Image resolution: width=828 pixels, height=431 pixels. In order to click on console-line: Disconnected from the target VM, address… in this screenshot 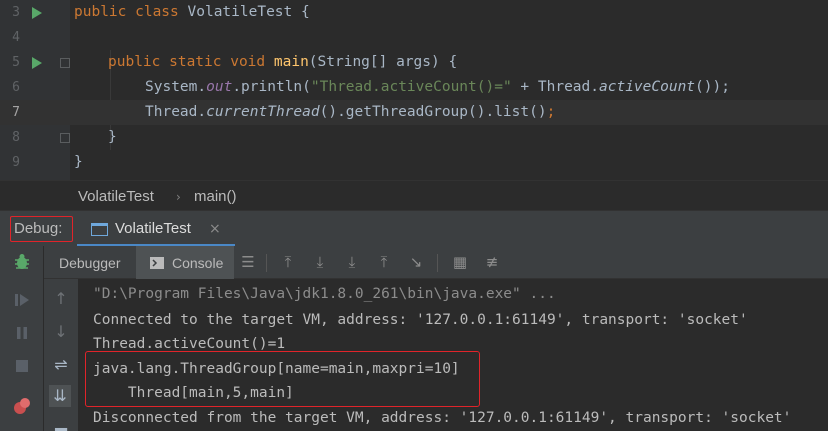, I will do `click(442, 418)`.